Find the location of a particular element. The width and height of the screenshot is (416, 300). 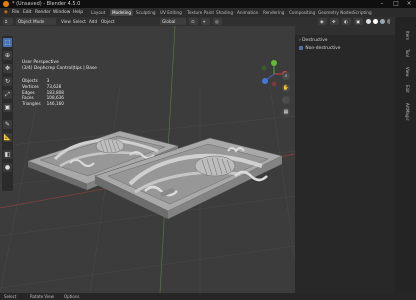

tab-tool: Tool is located at coordinates (407, 53).